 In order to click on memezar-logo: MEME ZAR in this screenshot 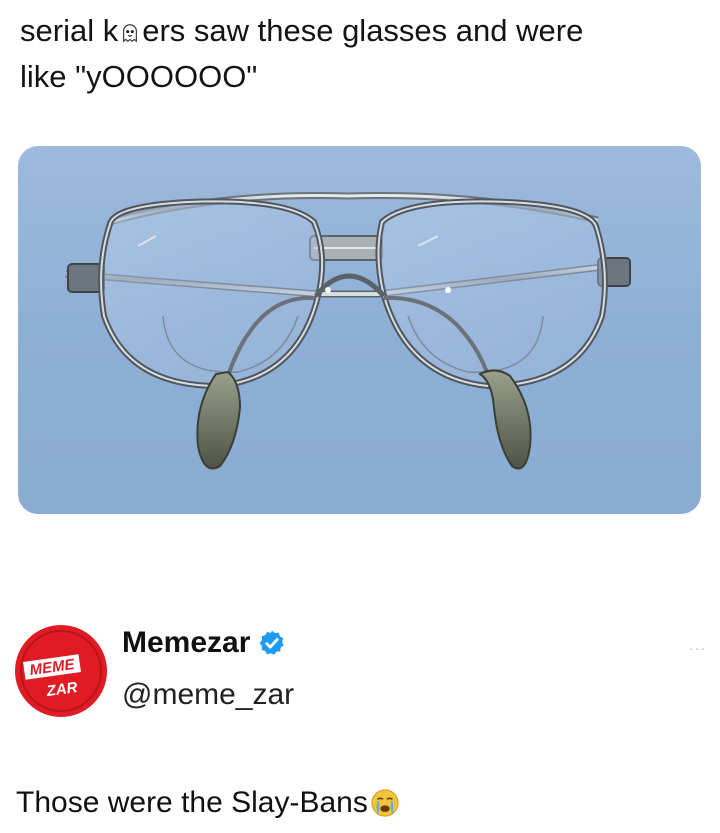, I will do `click(61, 671)`.